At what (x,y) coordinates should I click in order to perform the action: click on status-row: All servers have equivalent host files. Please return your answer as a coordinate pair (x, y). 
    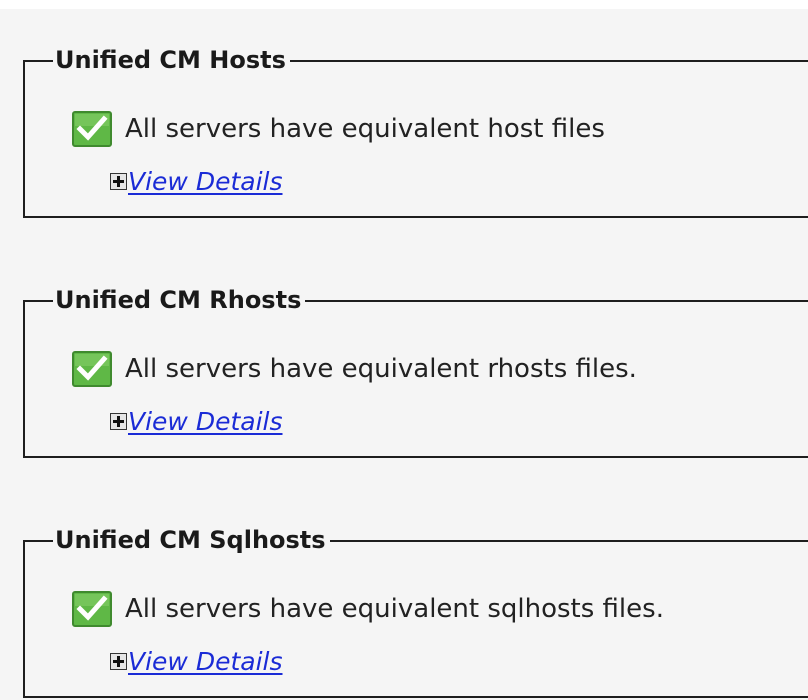
    Looking at the image, I should click on (338, 129).